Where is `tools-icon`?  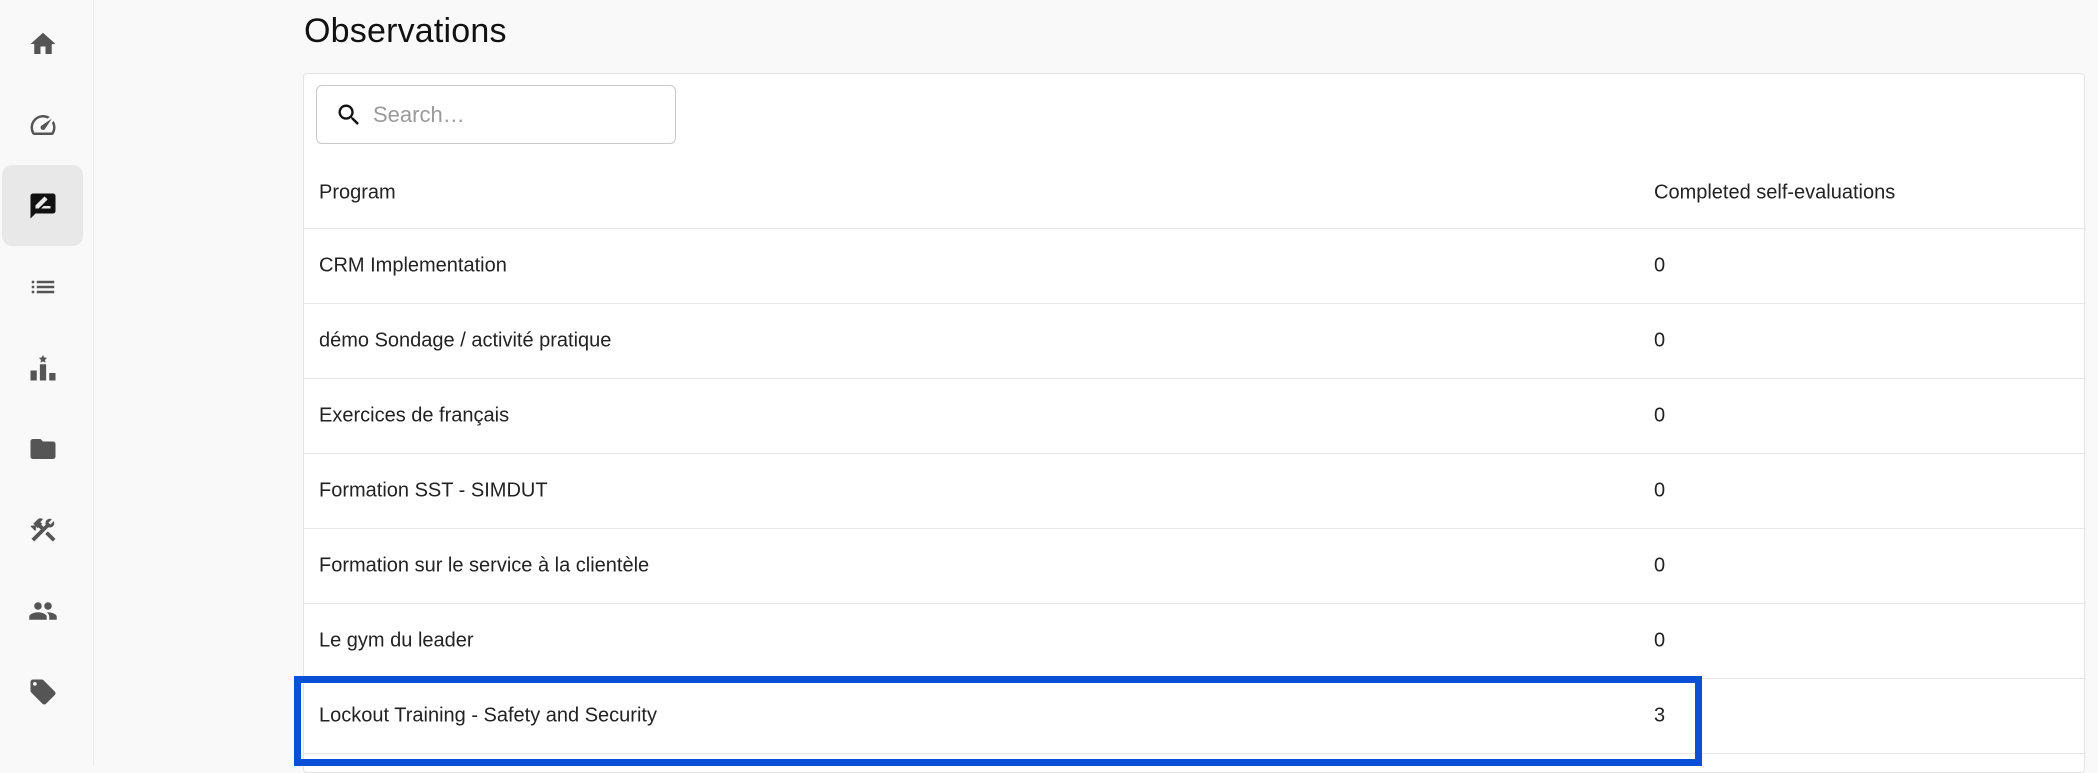
tools-icon is located at coordinates (42, 529).